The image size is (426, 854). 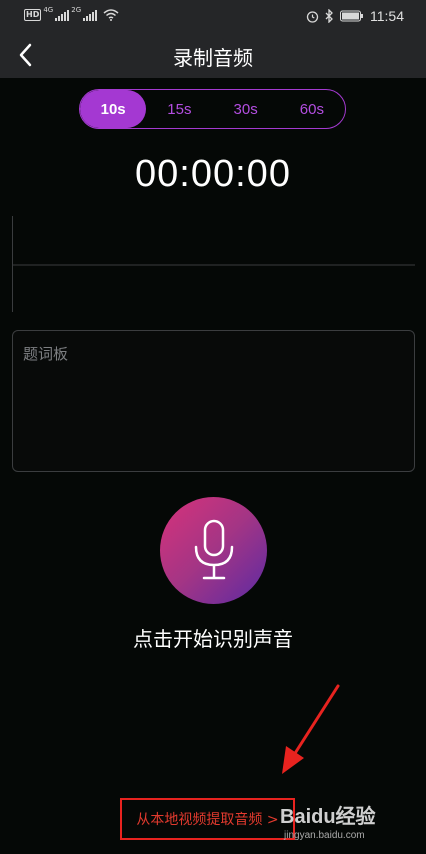 I want to click on page-title: 录制音频, so click(x=213, y=58).